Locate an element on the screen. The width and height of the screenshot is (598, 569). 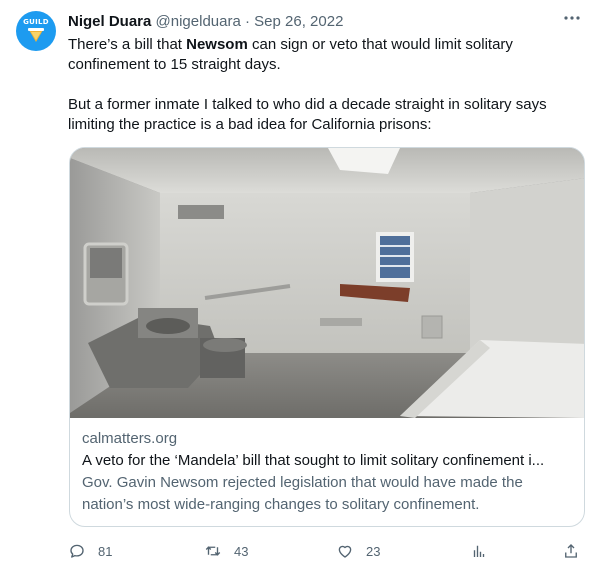
card-domain: calmatters.org is located at coordinates (130, 438).